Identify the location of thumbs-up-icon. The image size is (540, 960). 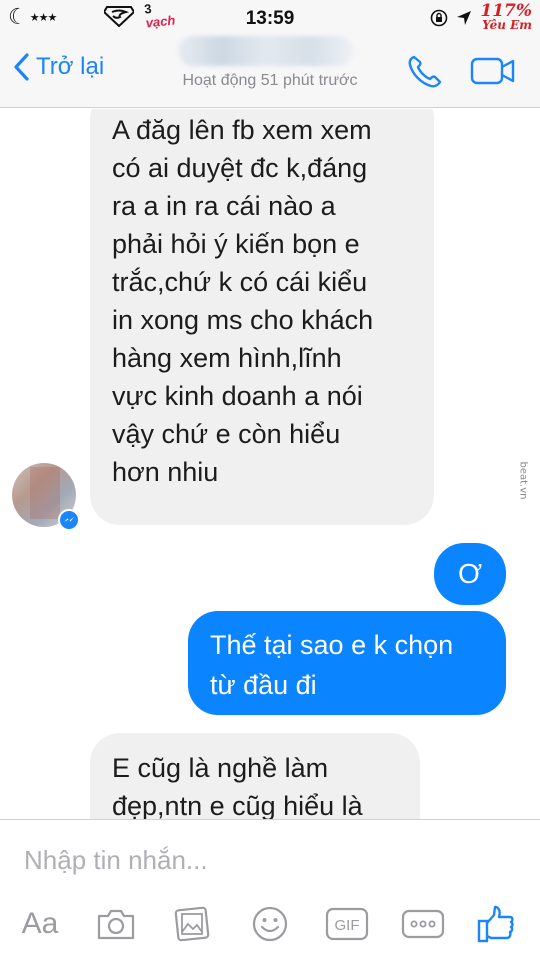
(495, 924).